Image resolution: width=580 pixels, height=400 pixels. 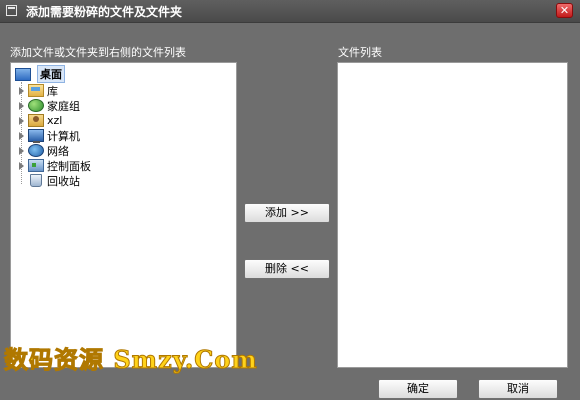 I want to click on window-icon, so click(x=11, y=10).